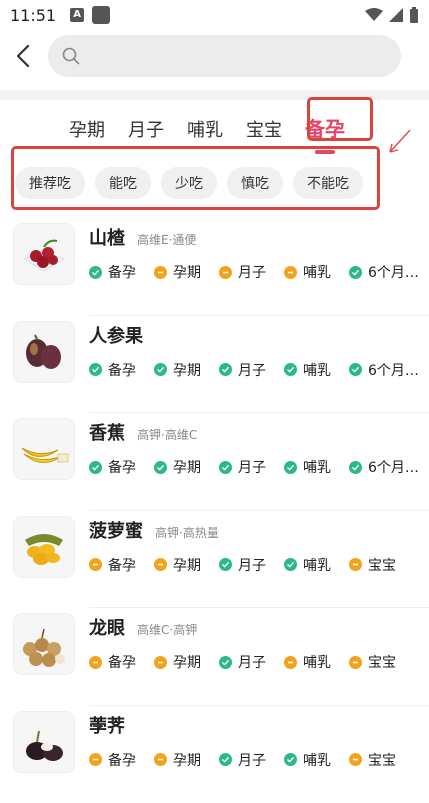 The image size is (429, 803). What do you see at coordinates (44, 547) in the screenshot?
I see `food-image-jackfruit` at bounding box center [44, 547].